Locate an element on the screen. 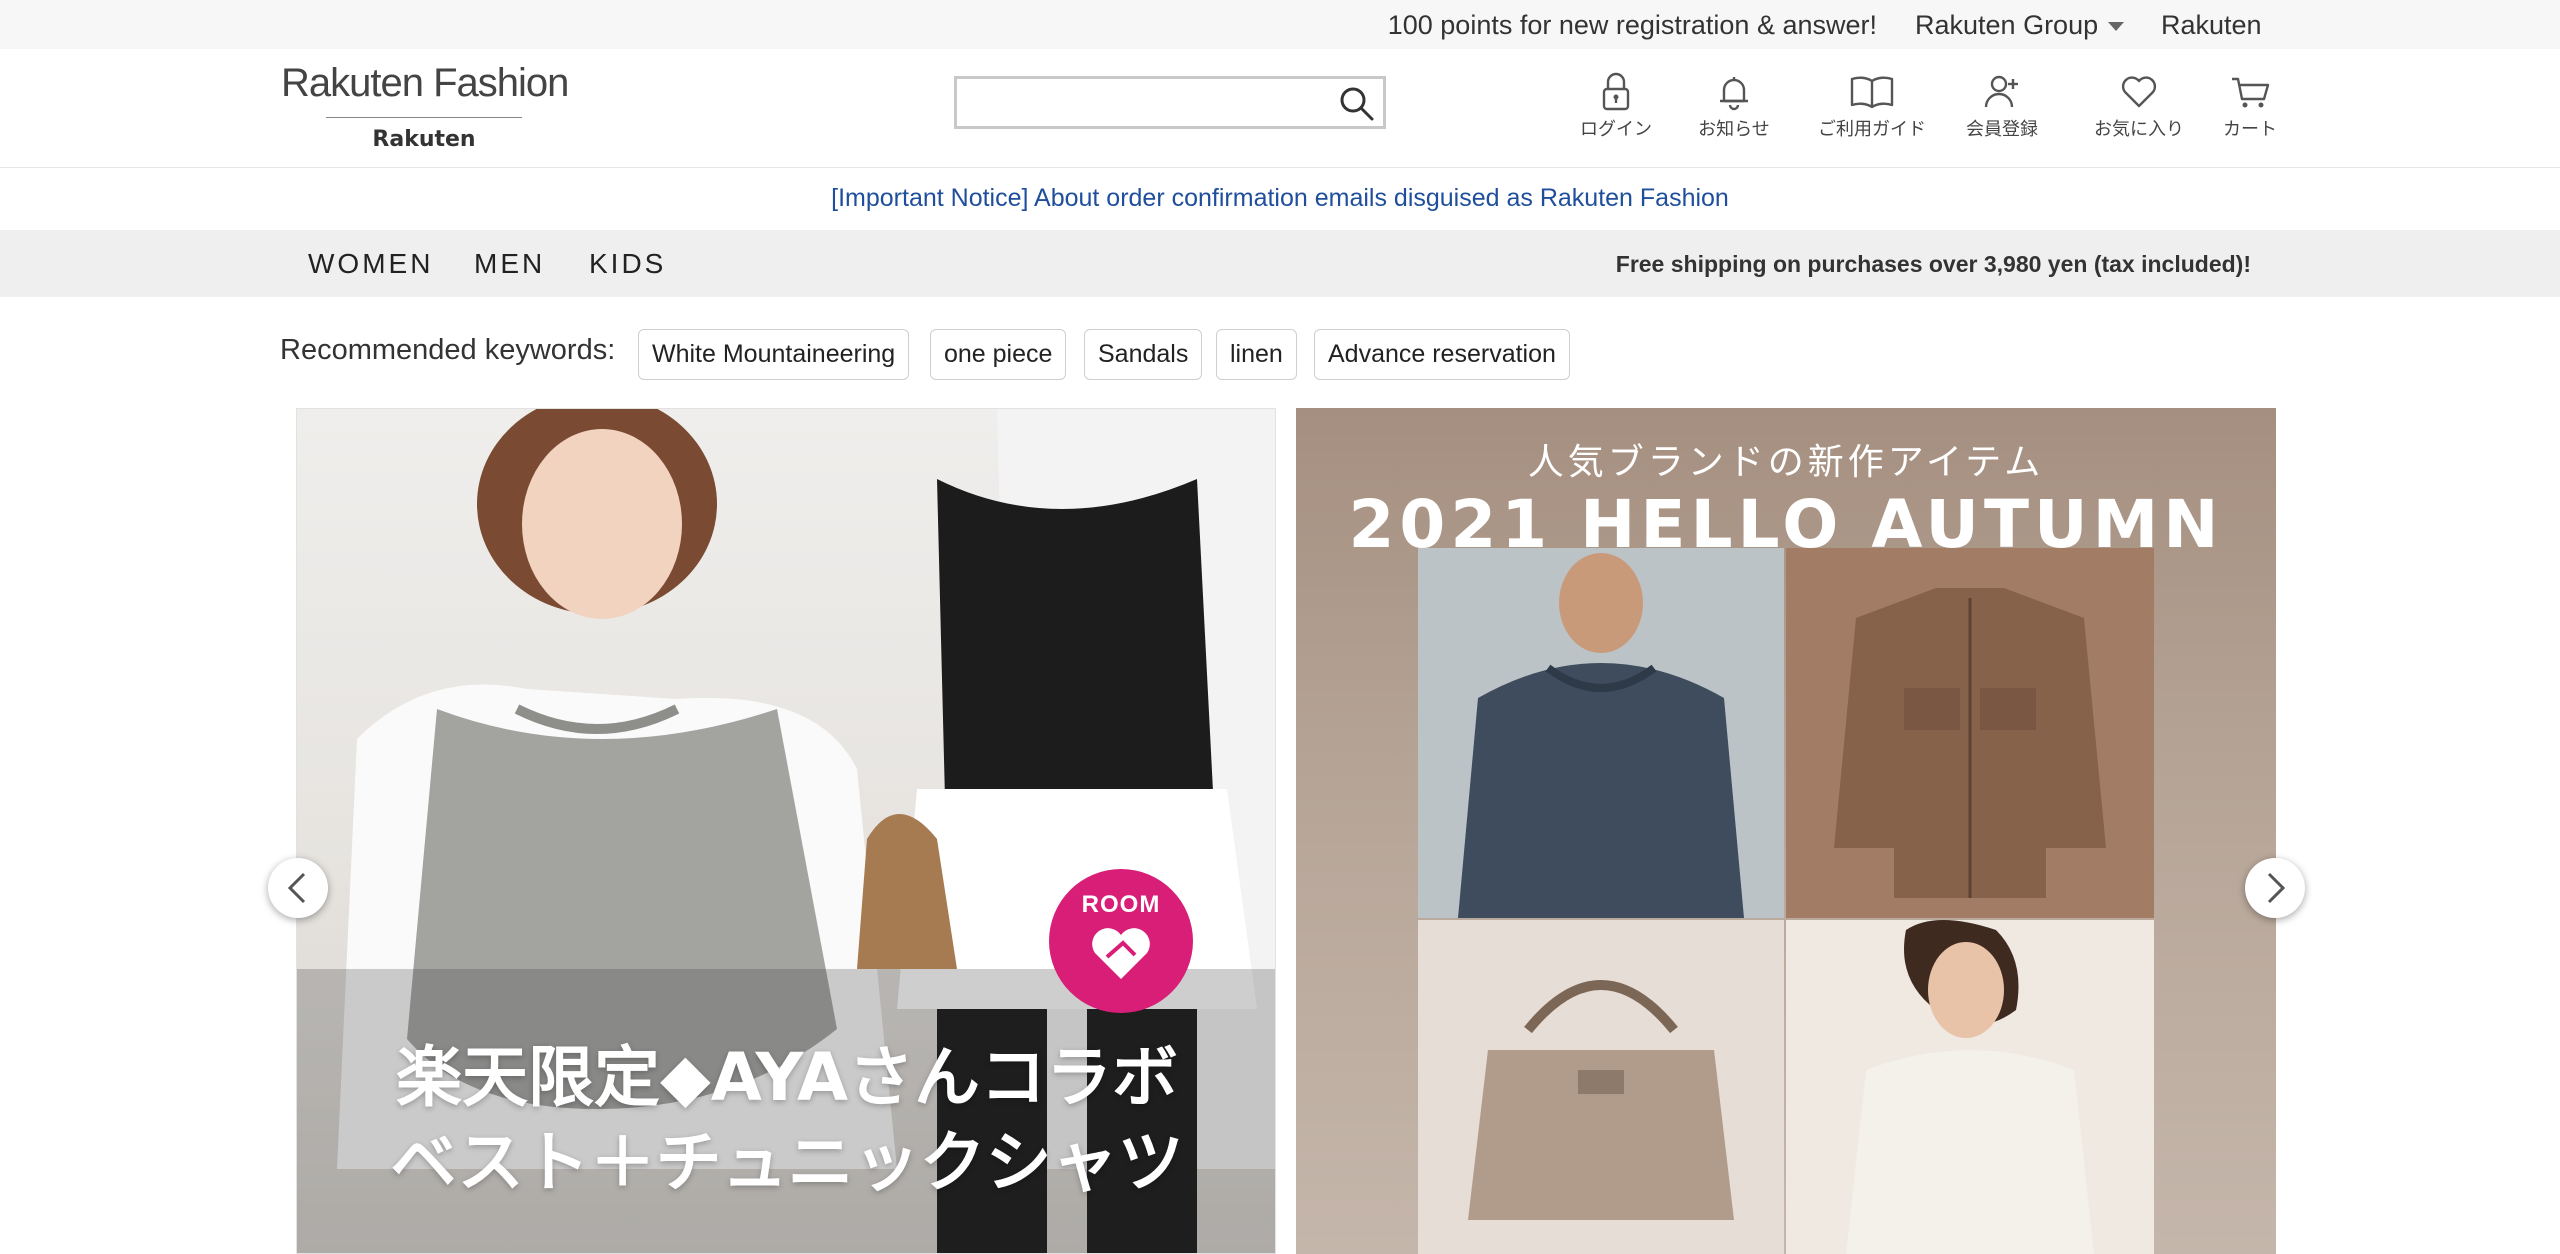 This screenshot has width=2560, height=1254. keyword-chip: Sandals is located at coordinates (1143, 354).